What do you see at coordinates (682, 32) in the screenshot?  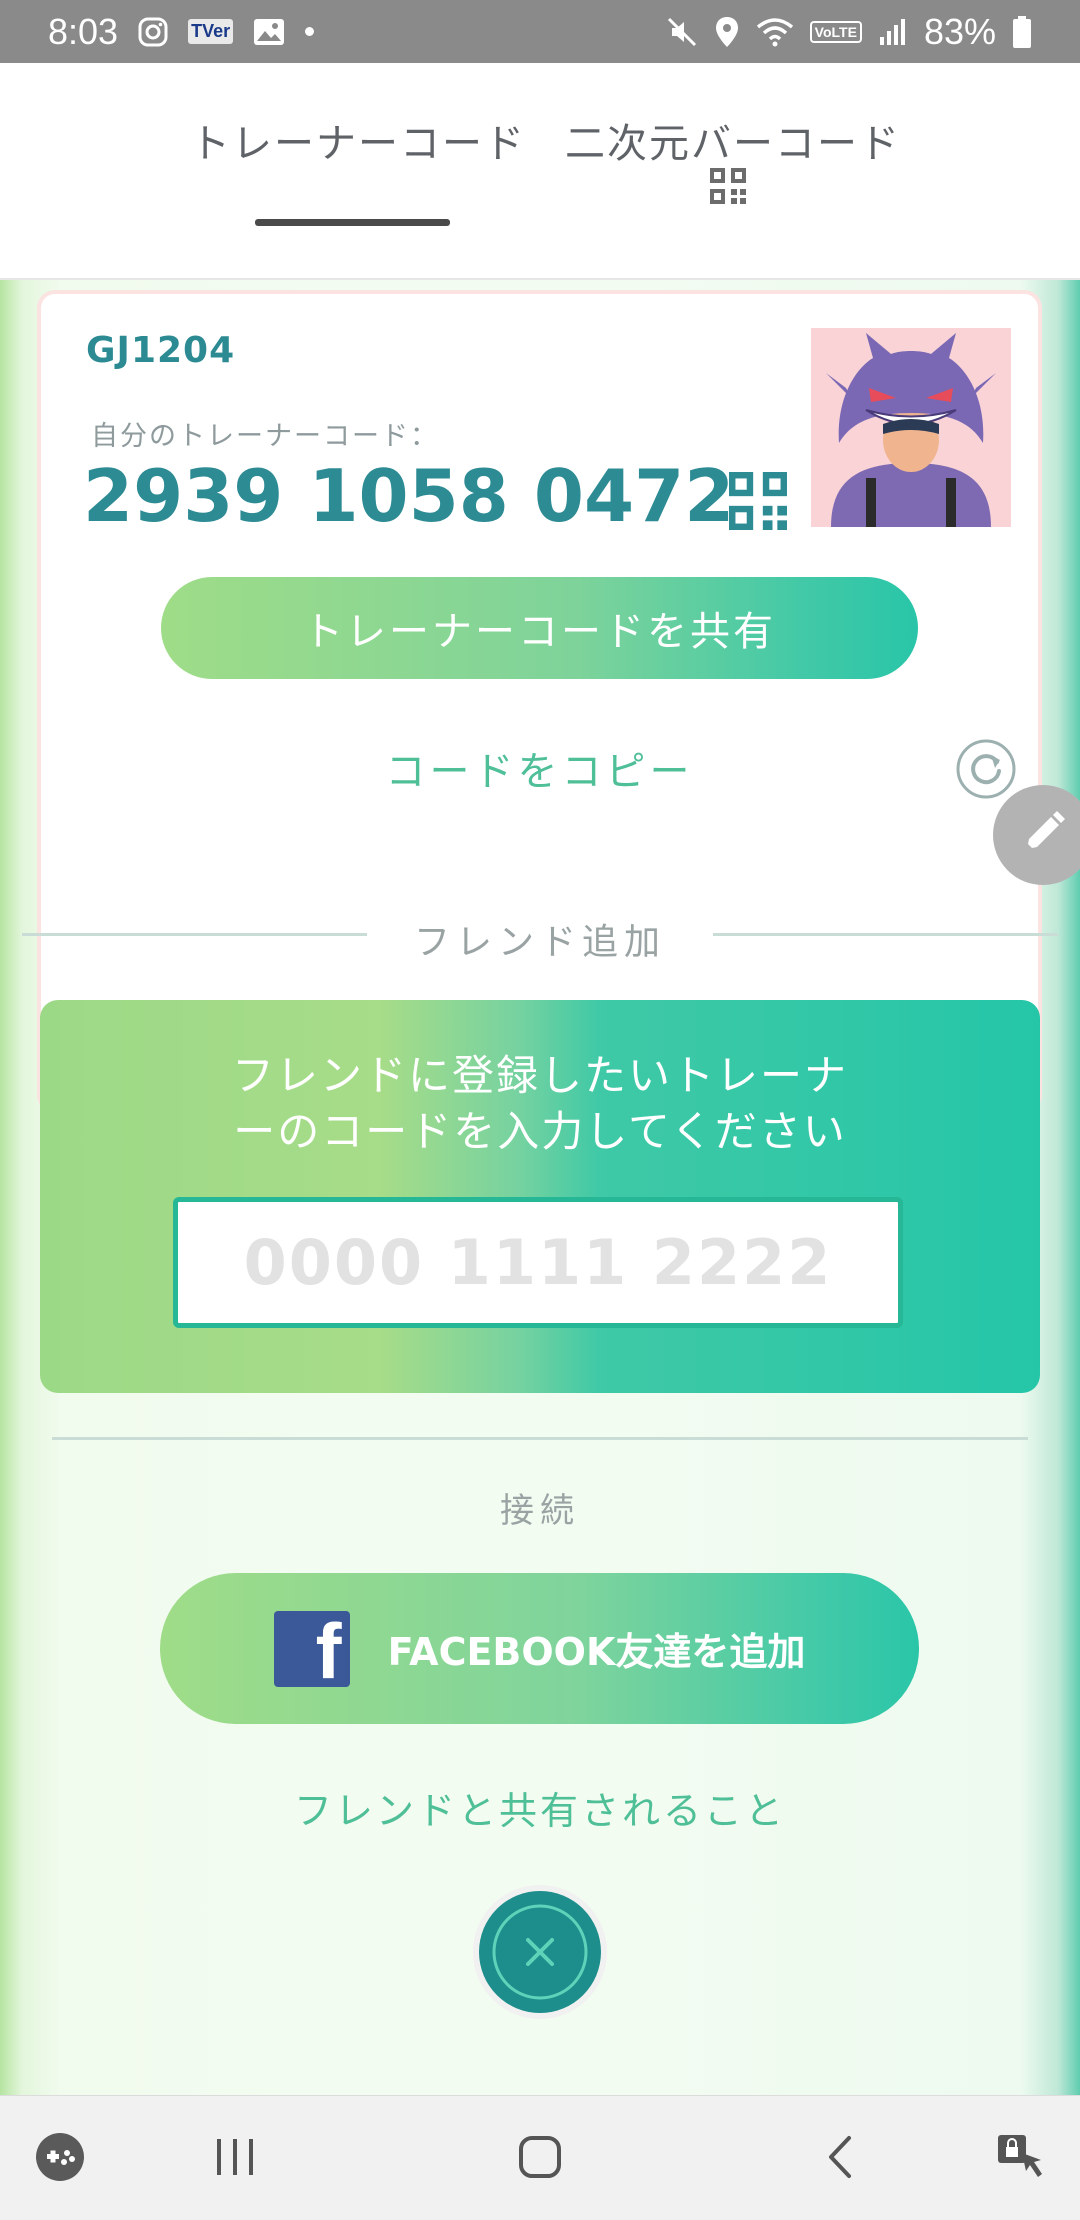 I see `mute-icon` at bounding box center [682, 32].